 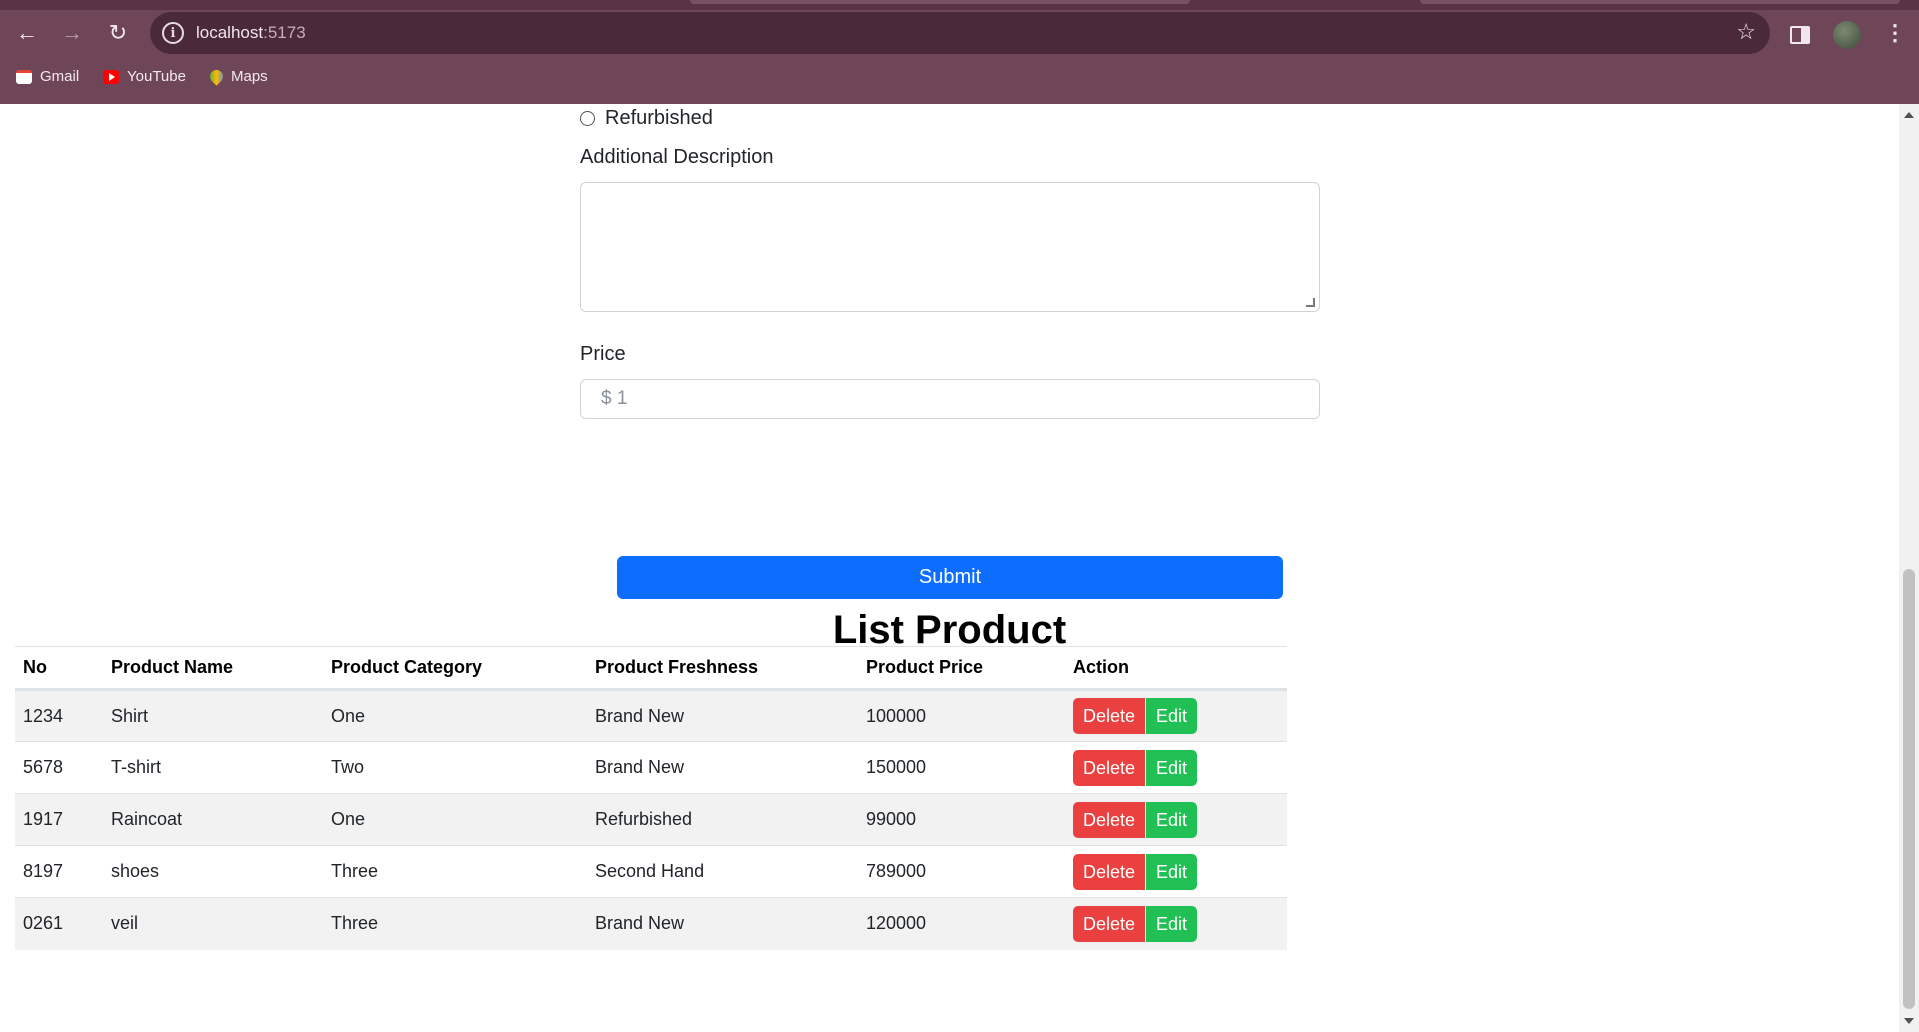 I want to click on side-panel-icon, so click(x=1800, y=35).